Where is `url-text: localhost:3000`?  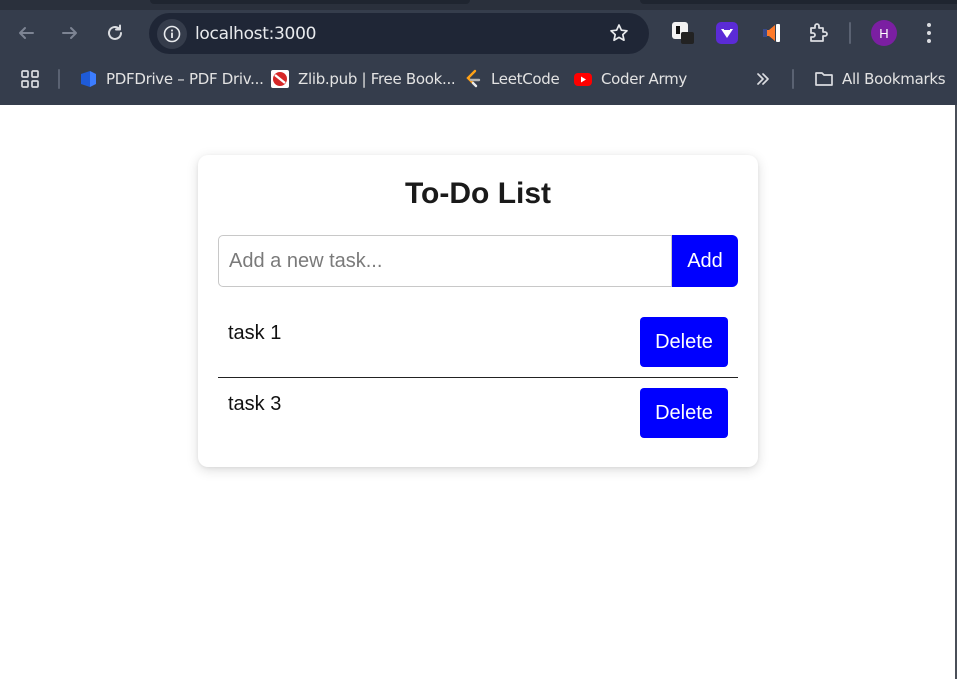 url-text: localhost:3000 is located at coordinates (255, 34).